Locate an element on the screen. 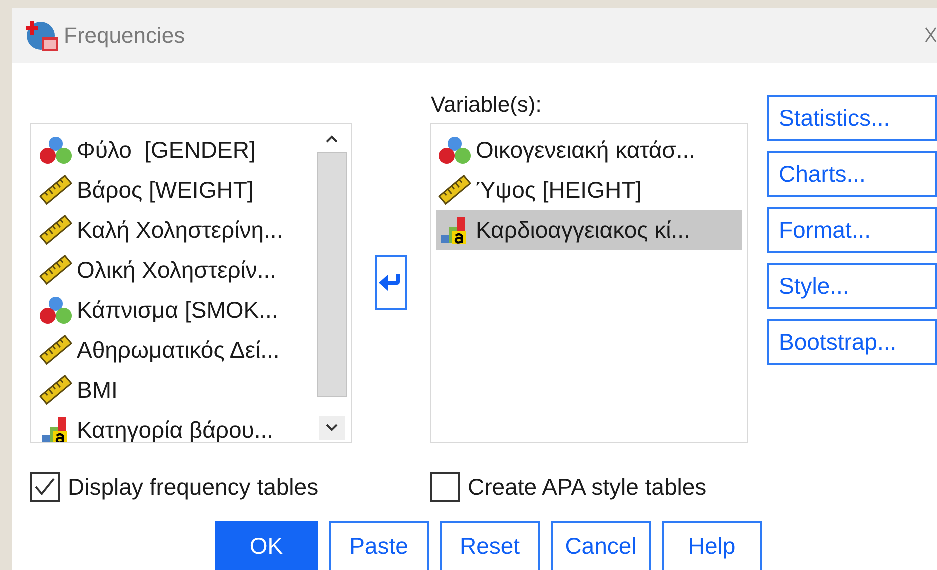  dialog-button: OK is located at coordinates (266, 545).